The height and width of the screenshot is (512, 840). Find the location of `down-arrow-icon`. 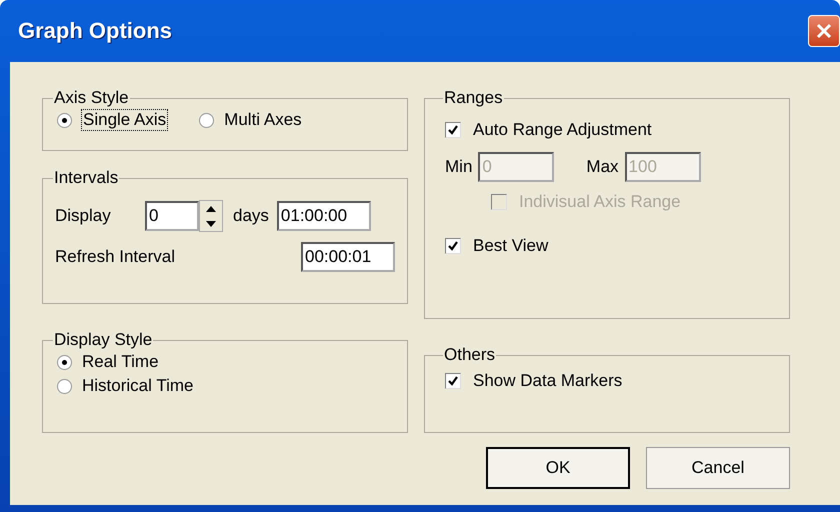

down-arrow-icon is located at coordinates (211, 223).